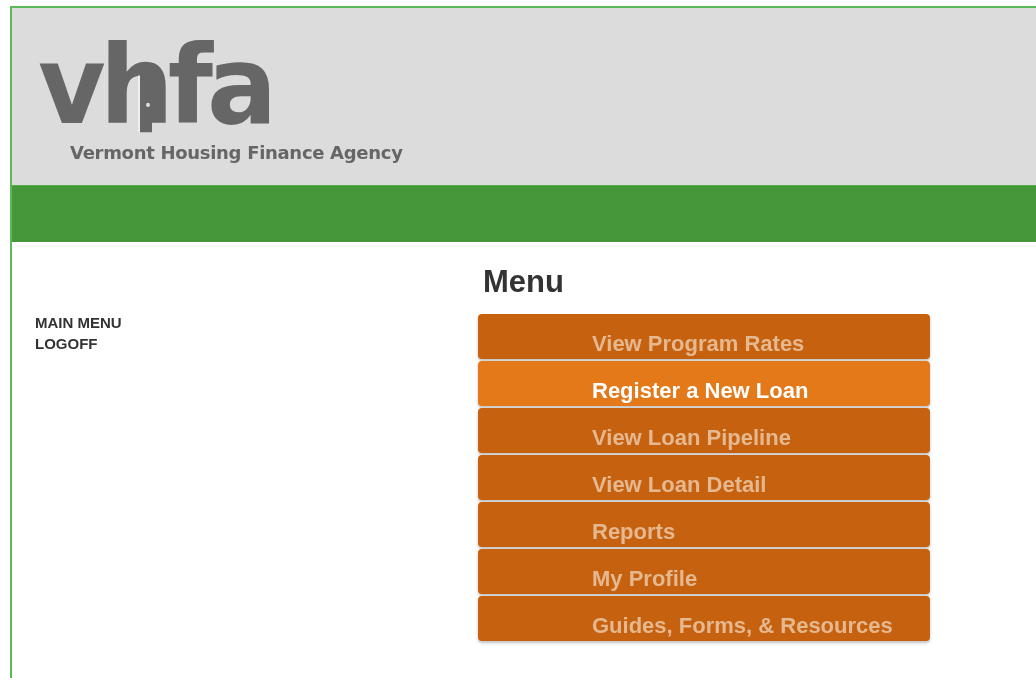 The width and height of the screenshot is (1036, 678). Describe the element at coordinates (704, 524) in the screenshot. I see `menu-item: Reports` at that location.